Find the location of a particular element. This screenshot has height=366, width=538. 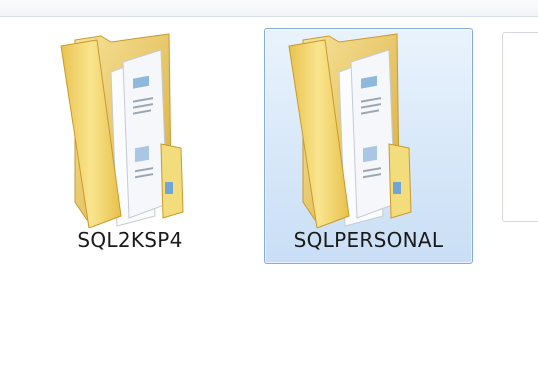

adjacent-item-edge is located at coordinates (520, 127).